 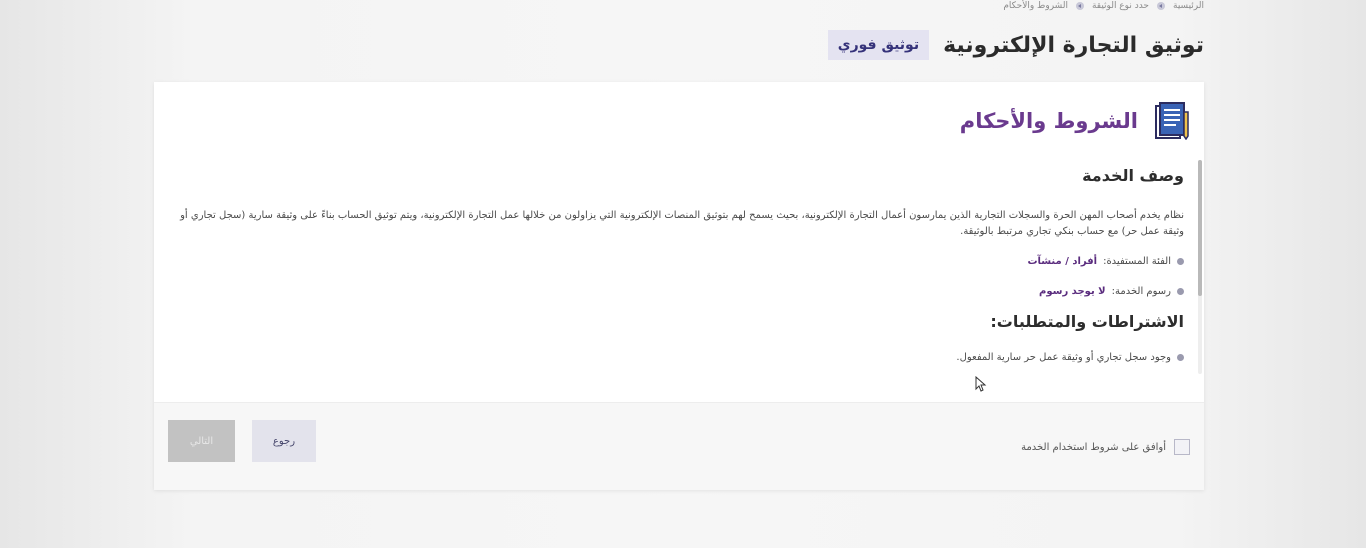 What do you see at coordinates (1133, 175) in the screenshot?
I see `service-description-heading: وصف الخدمة` at bounding box center [1133, 175].